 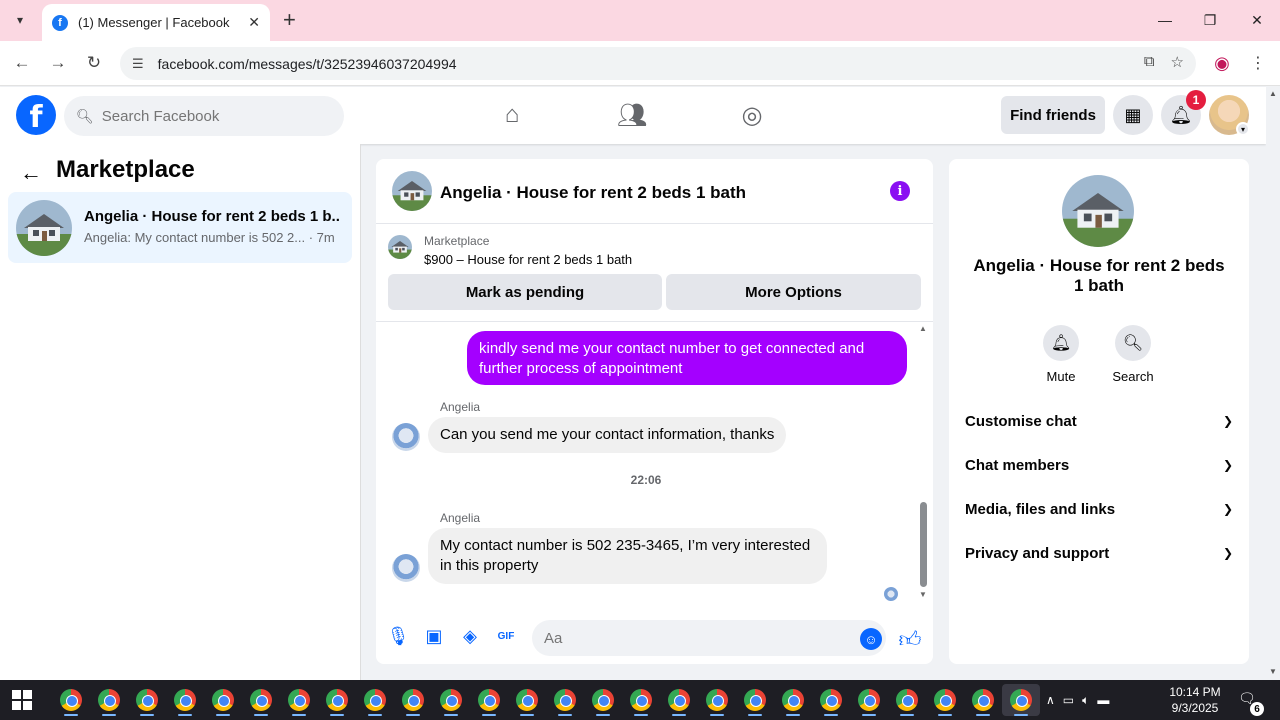 I want to click on scrollbar-thumb, so click(x=923, y=544).